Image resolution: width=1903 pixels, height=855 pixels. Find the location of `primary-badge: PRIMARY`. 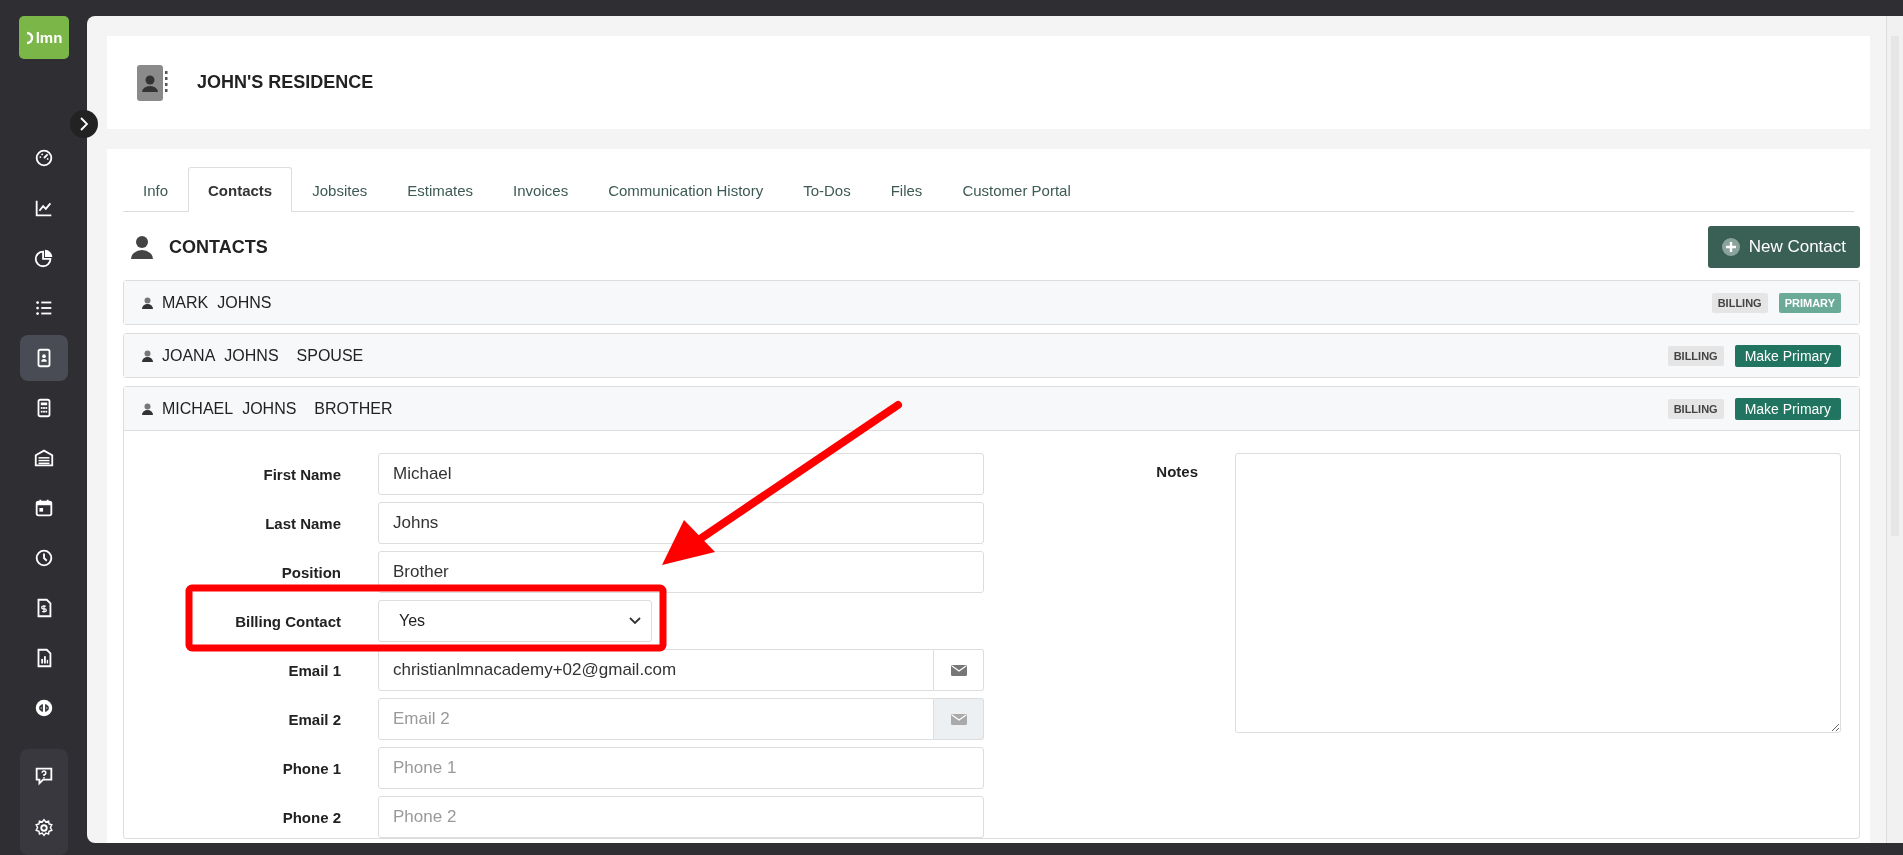

primary-badge: PRIMARY is located at coordinates (1809, 302).